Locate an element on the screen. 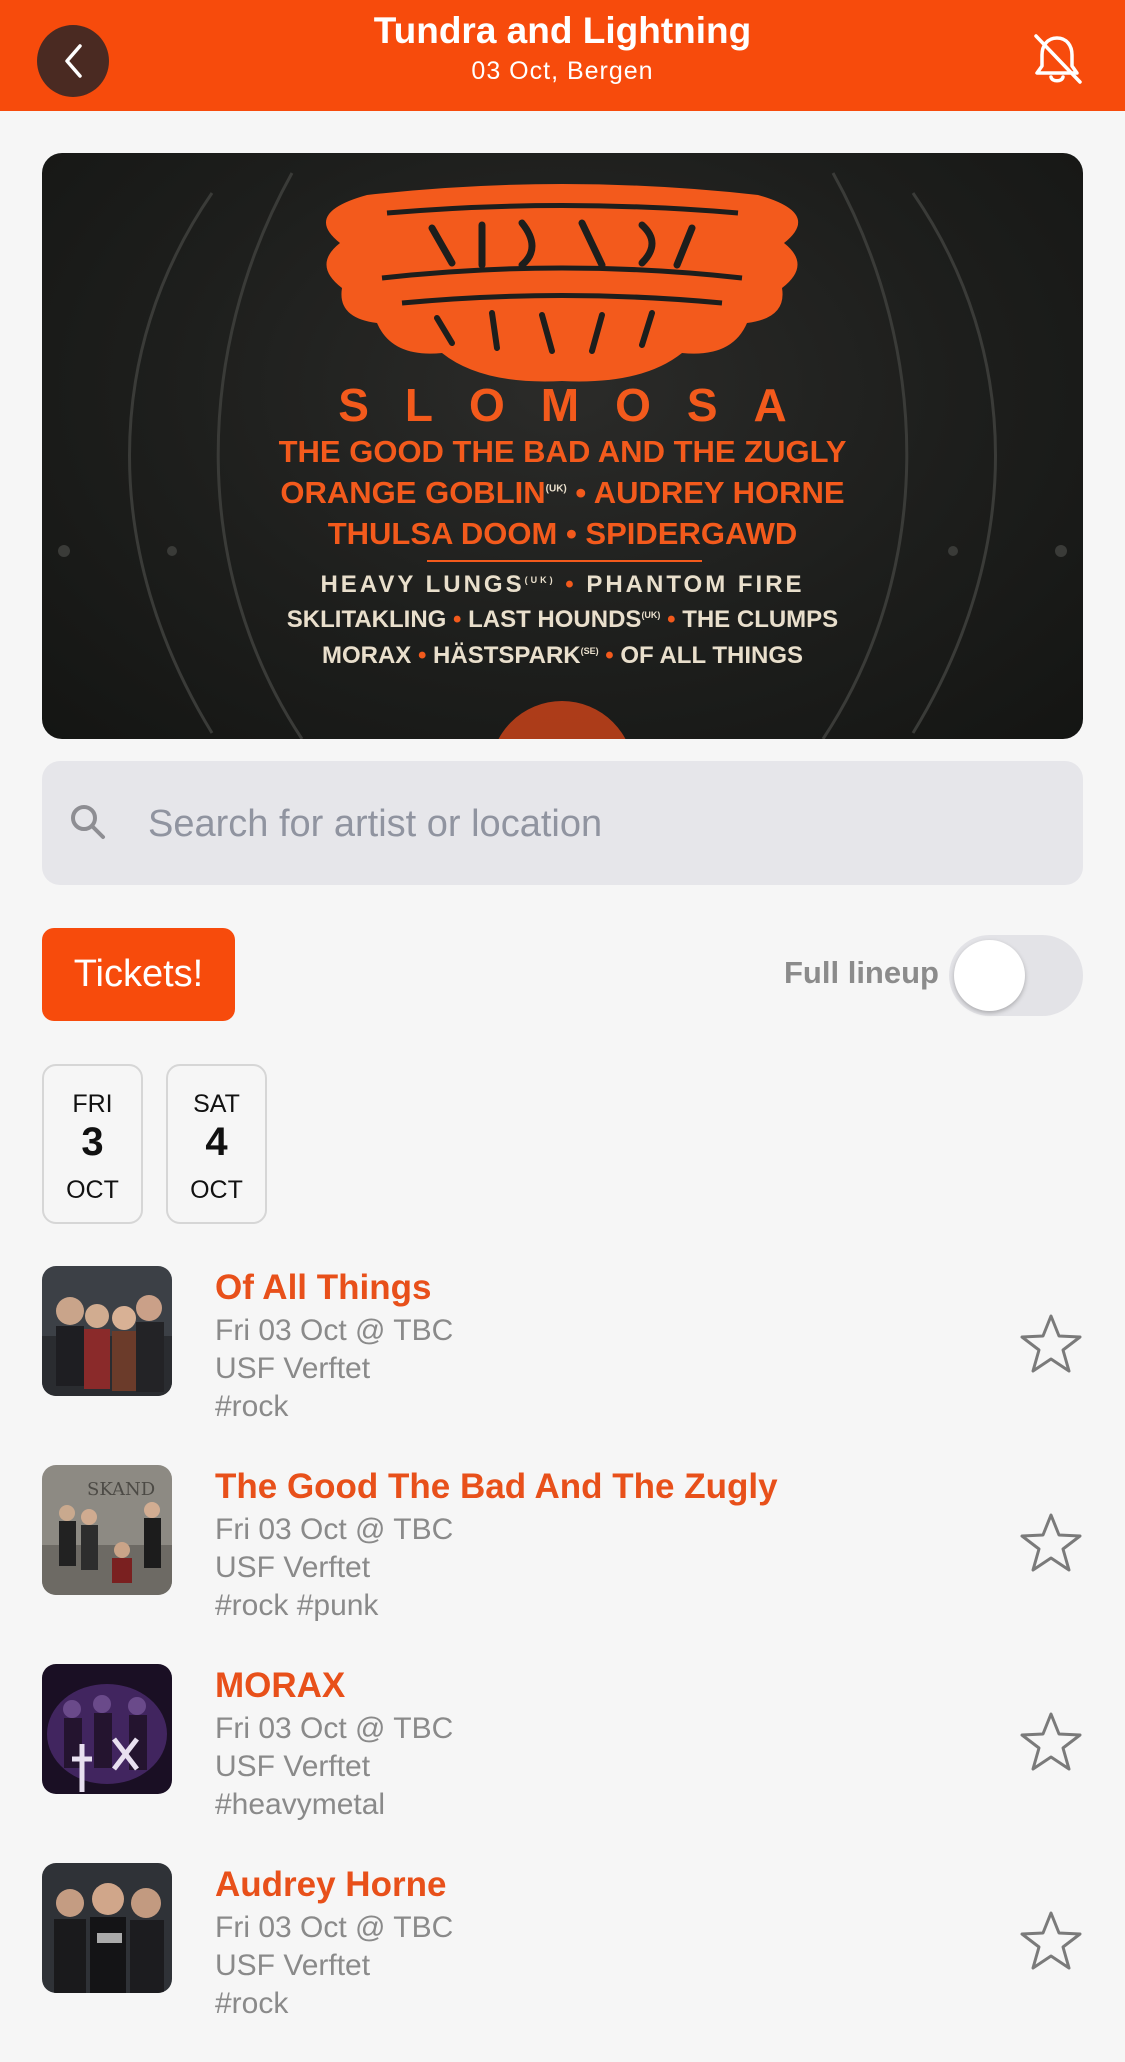 Image resolution: width=1125 pixels, height=2062 pixels. day-tab-sat: SAT 4 OCT is located at coordinates (216, 1144).